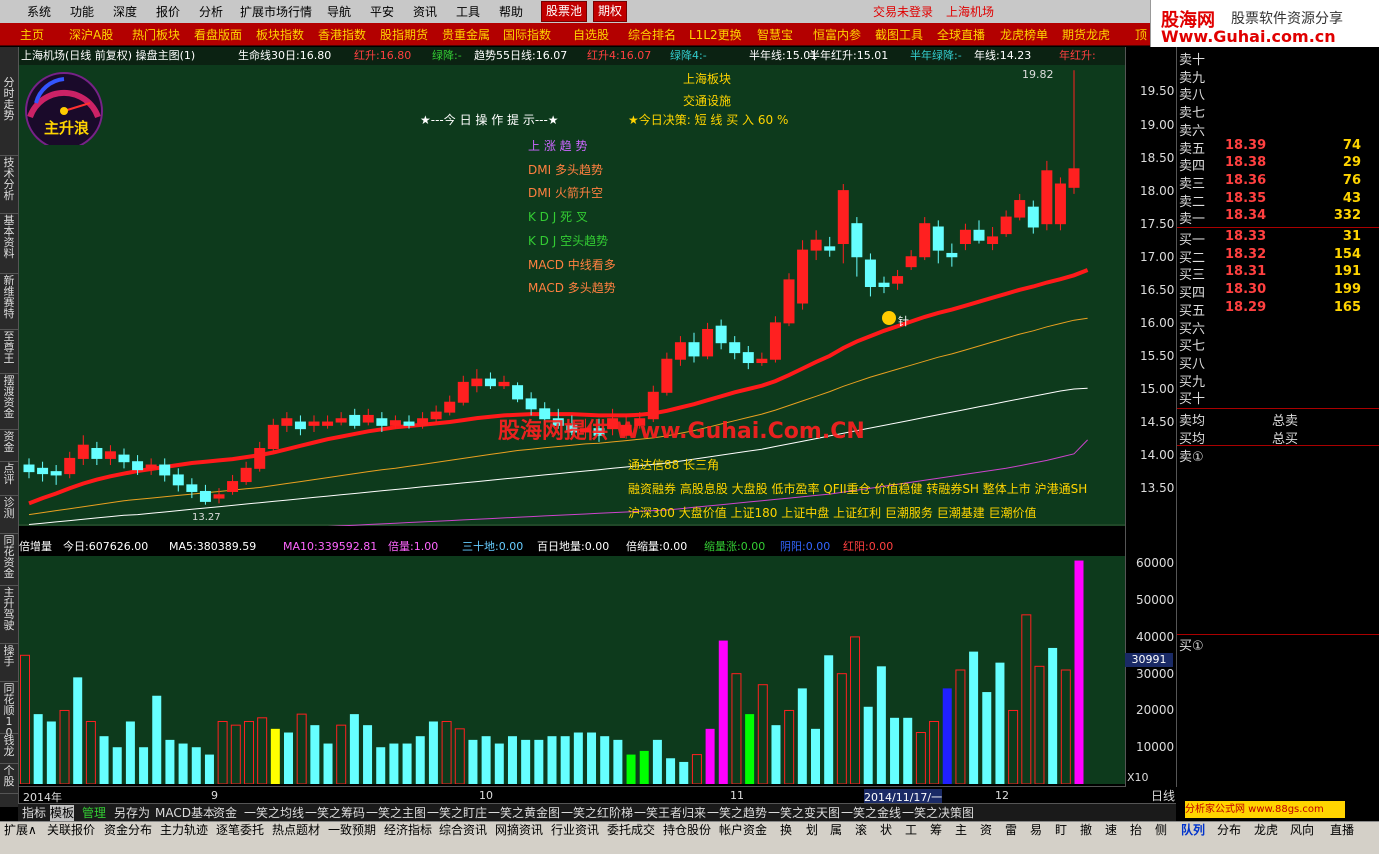  Describe the element at coordinates (1272, 238) in the screenshot. I see `buy-row: 买一 18.33 31` at that location.